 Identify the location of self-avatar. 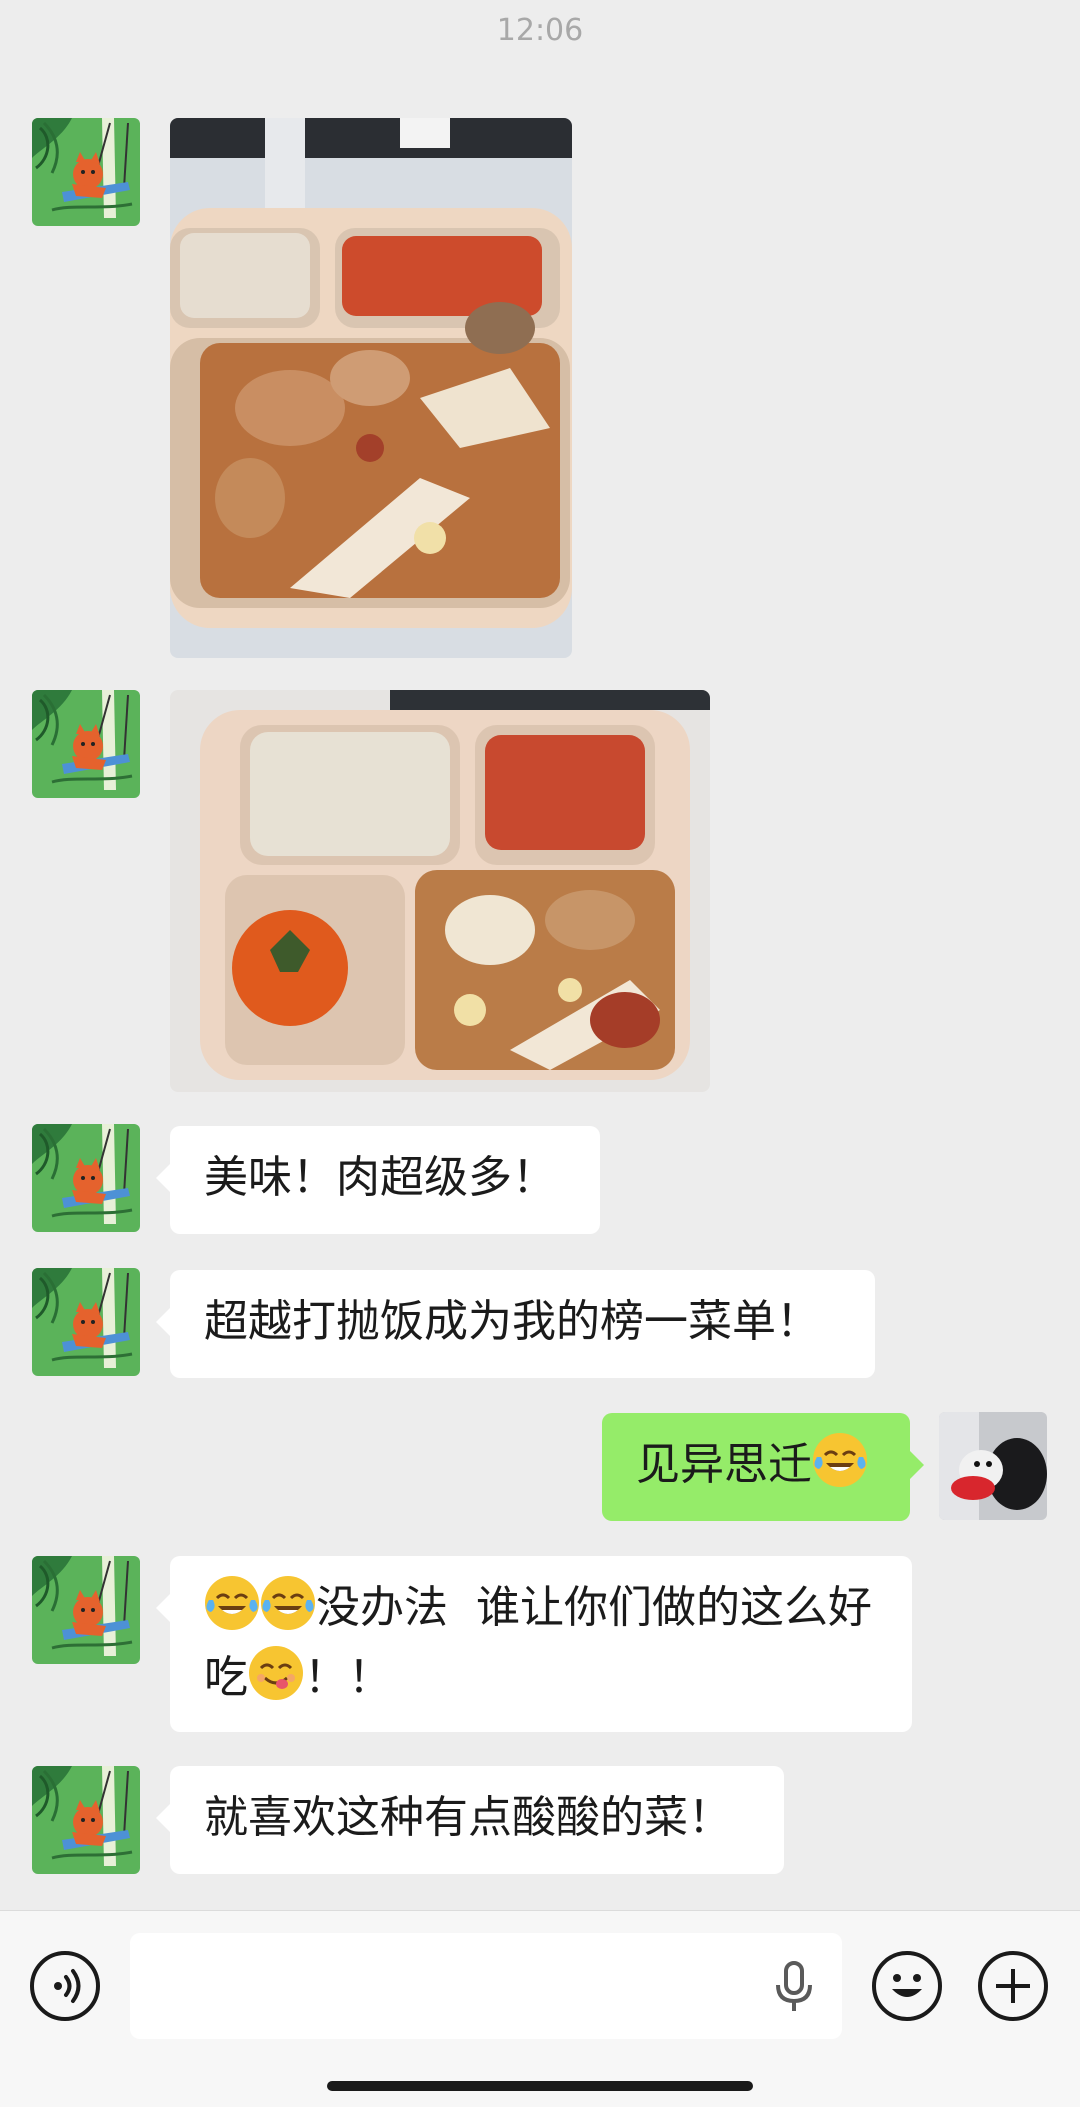
(993, 1466).